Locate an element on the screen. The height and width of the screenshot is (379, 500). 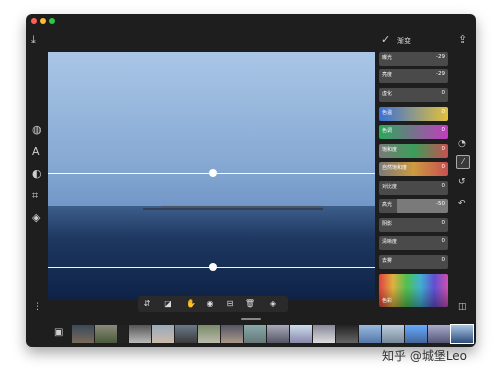
share-icon: ⇪ is located at coordinates (462, 39).